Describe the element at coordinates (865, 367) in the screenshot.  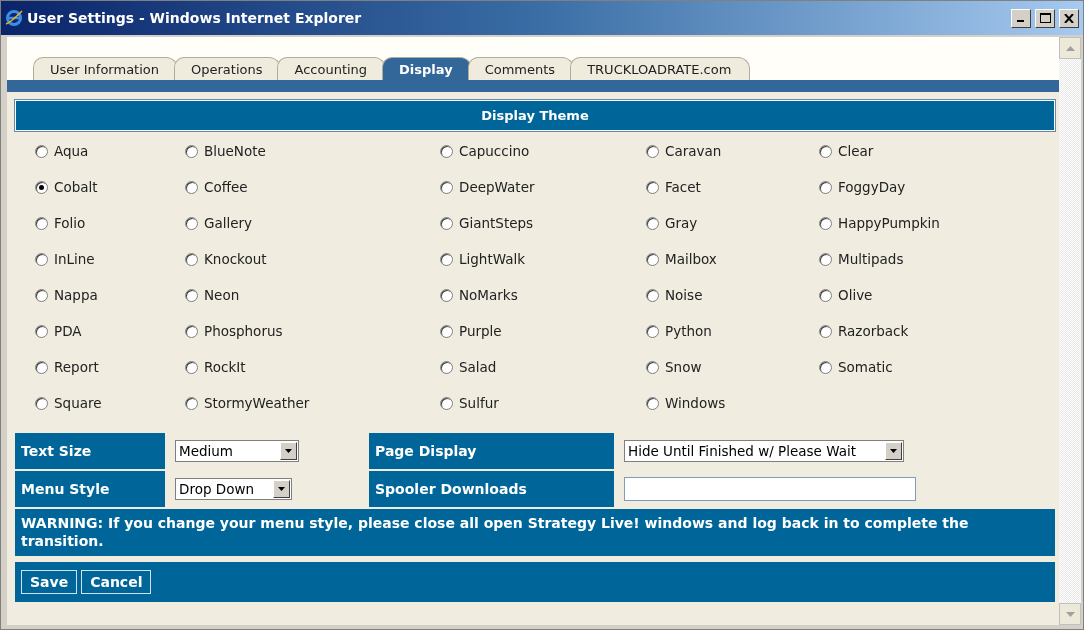
I see `radio-label: Somatic` at that location.